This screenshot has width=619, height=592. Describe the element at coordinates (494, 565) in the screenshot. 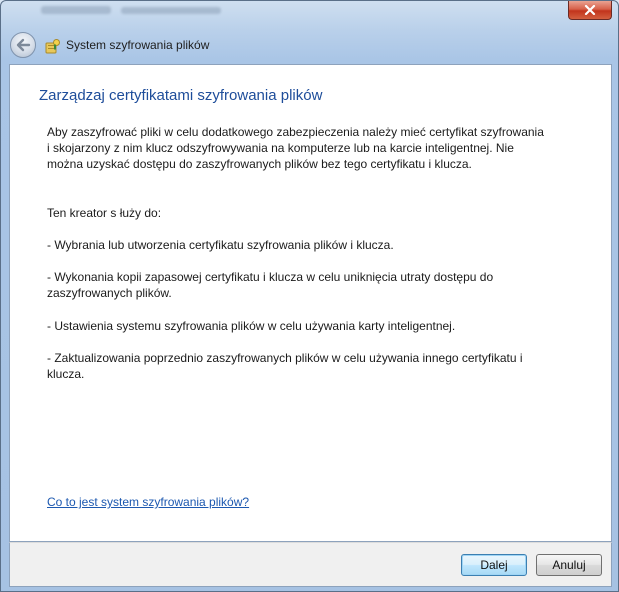

I see `next-button: Dalej` at that location.